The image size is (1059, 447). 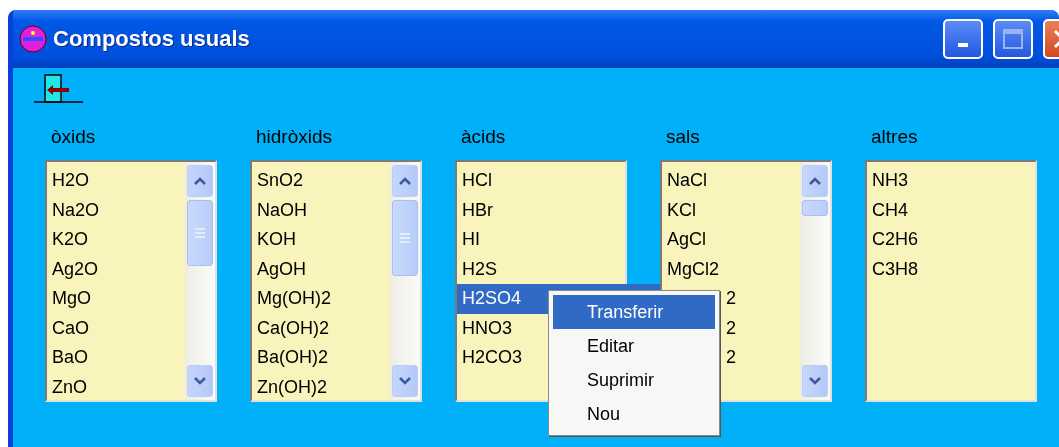 I want to click on list-label: sals, so click(x=683, y=137).